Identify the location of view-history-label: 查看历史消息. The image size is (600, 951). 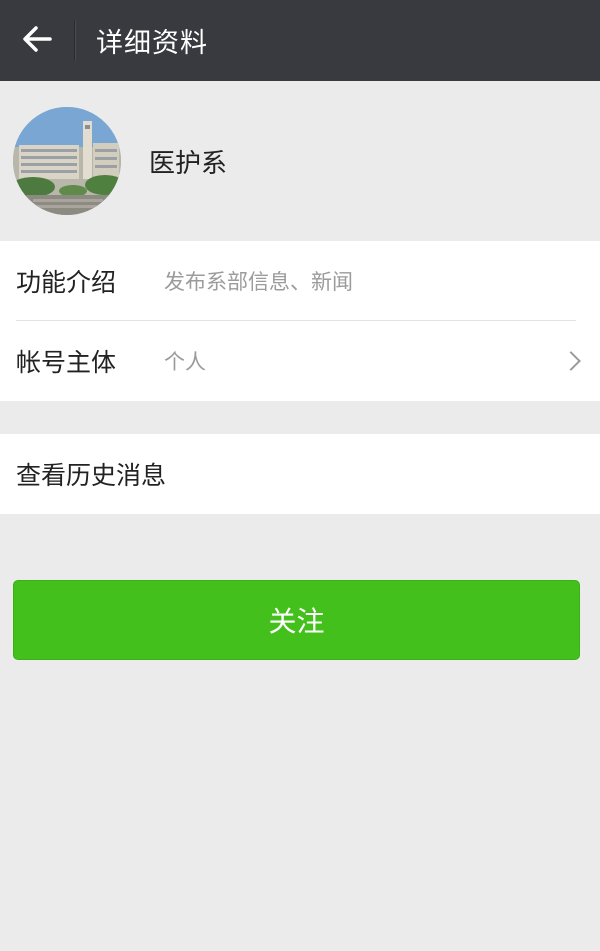
(91, 475).